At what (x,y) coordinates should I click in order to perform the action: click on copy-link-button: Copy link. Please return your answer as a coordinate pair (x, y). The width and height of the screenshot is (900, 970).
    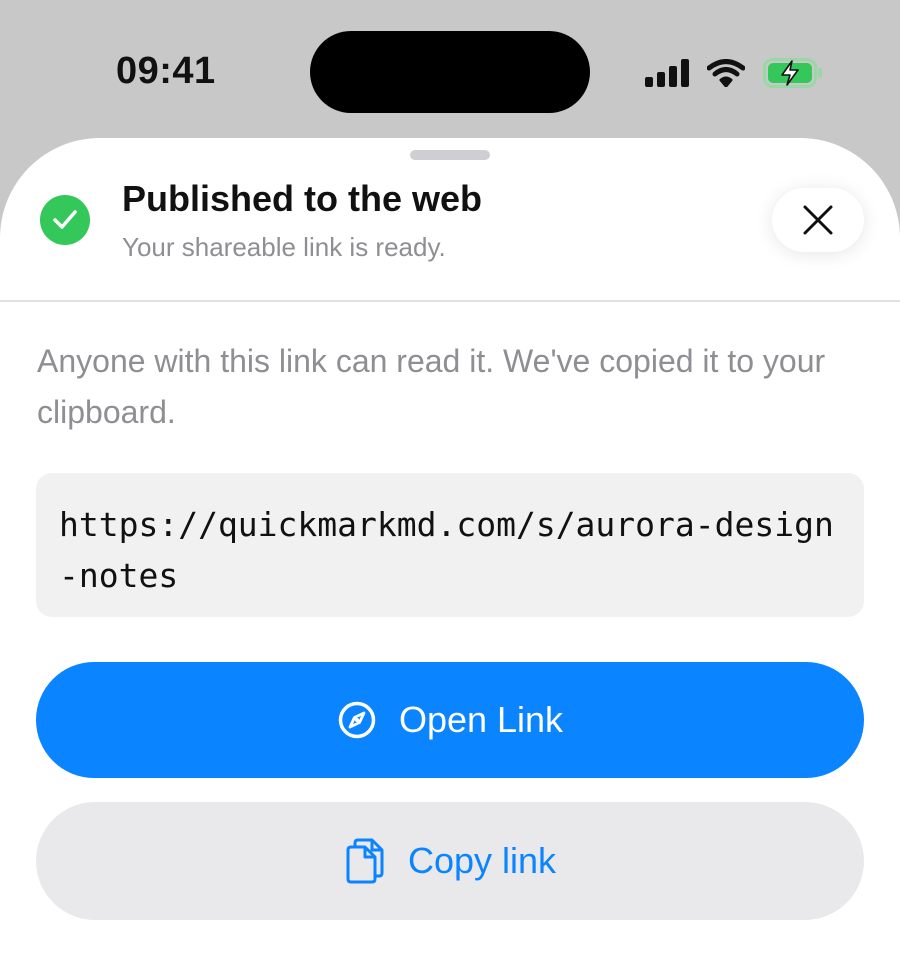
    Looking at the image, I should click on (450, 861).